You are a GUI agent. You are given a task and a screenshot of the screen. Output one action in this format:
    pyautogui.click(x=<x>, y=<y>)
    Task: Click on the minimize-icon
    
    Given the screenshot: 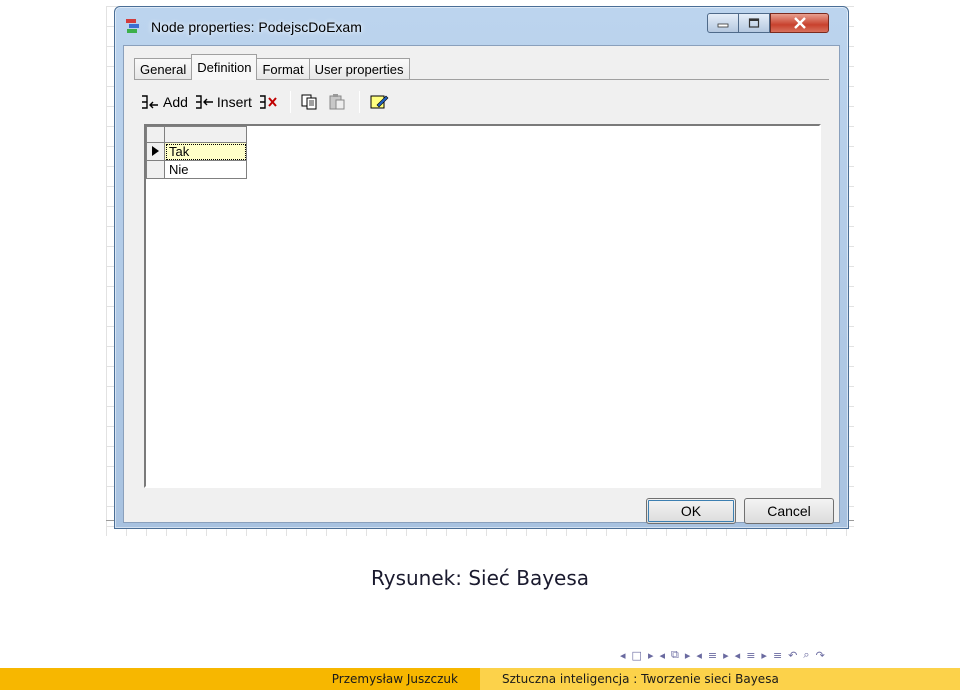 What is the action you would take?
    pyautogui.click(x=723, y=25)
    